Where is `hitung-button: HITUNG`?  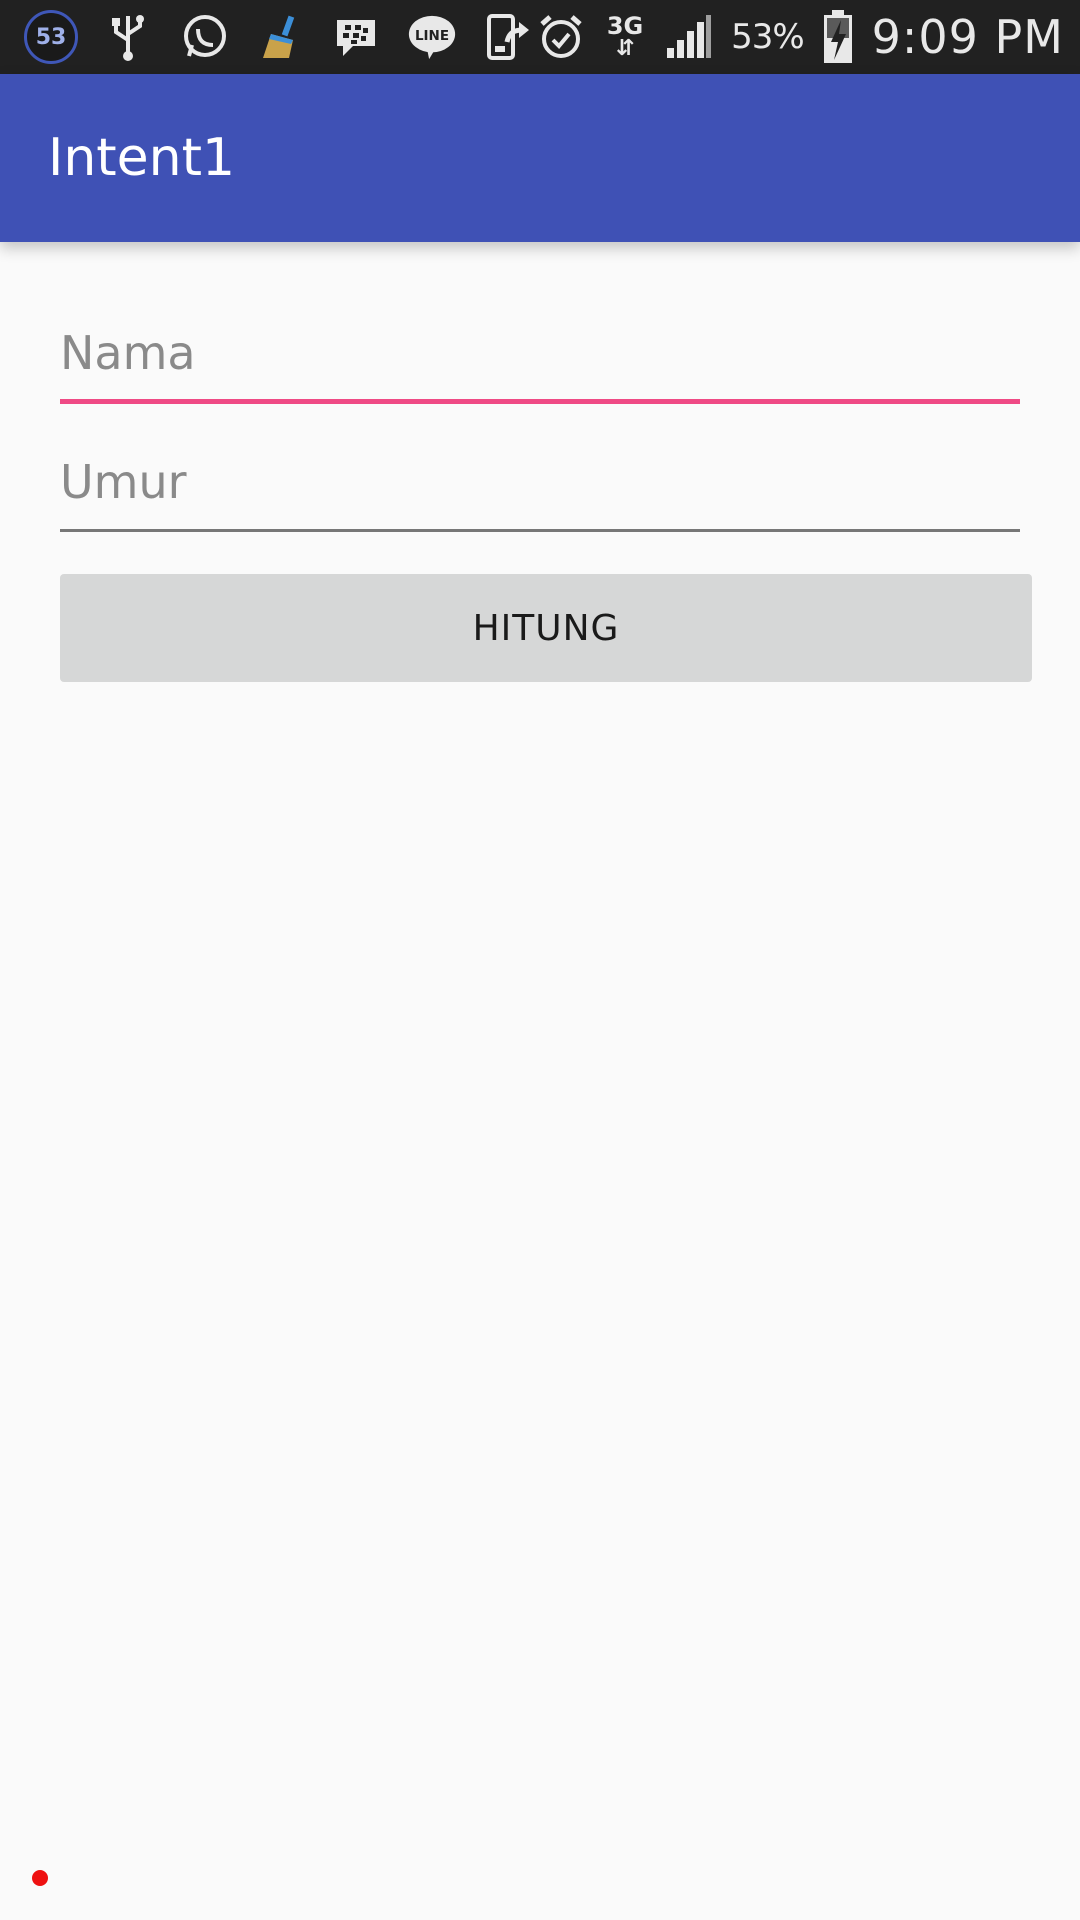
hitung-button: HITUNG is located at coordinates (546, 628).